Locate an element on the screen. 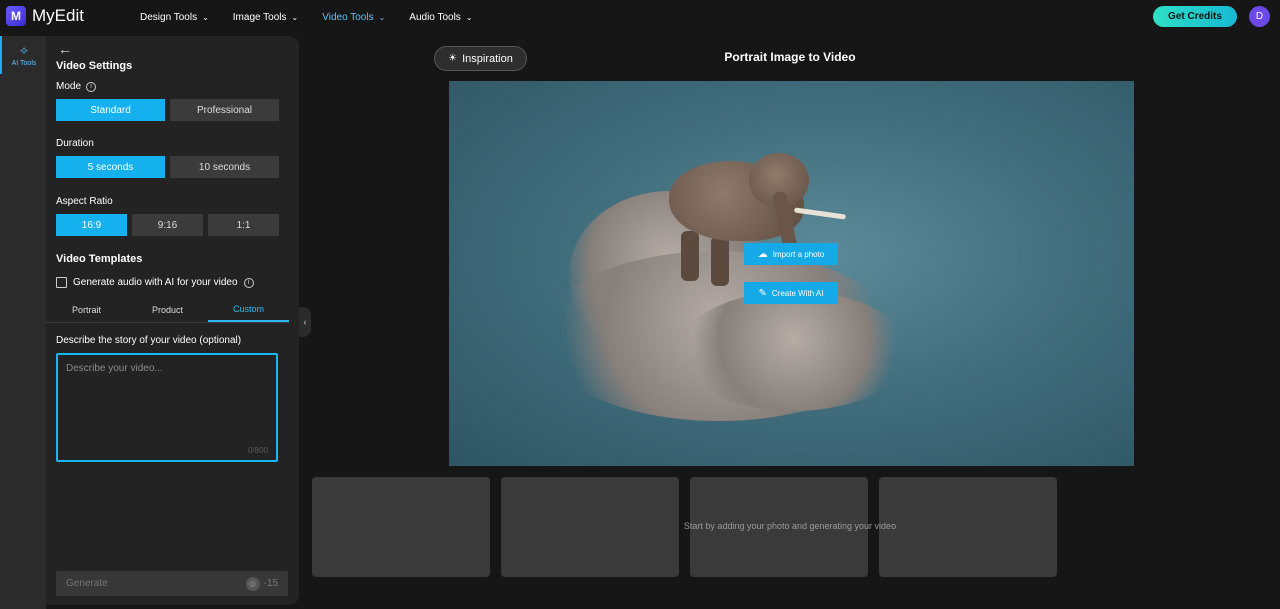 This screenshot has width=1280, height=609. character-counter: 0/800 is located at coordinates (257, 450).